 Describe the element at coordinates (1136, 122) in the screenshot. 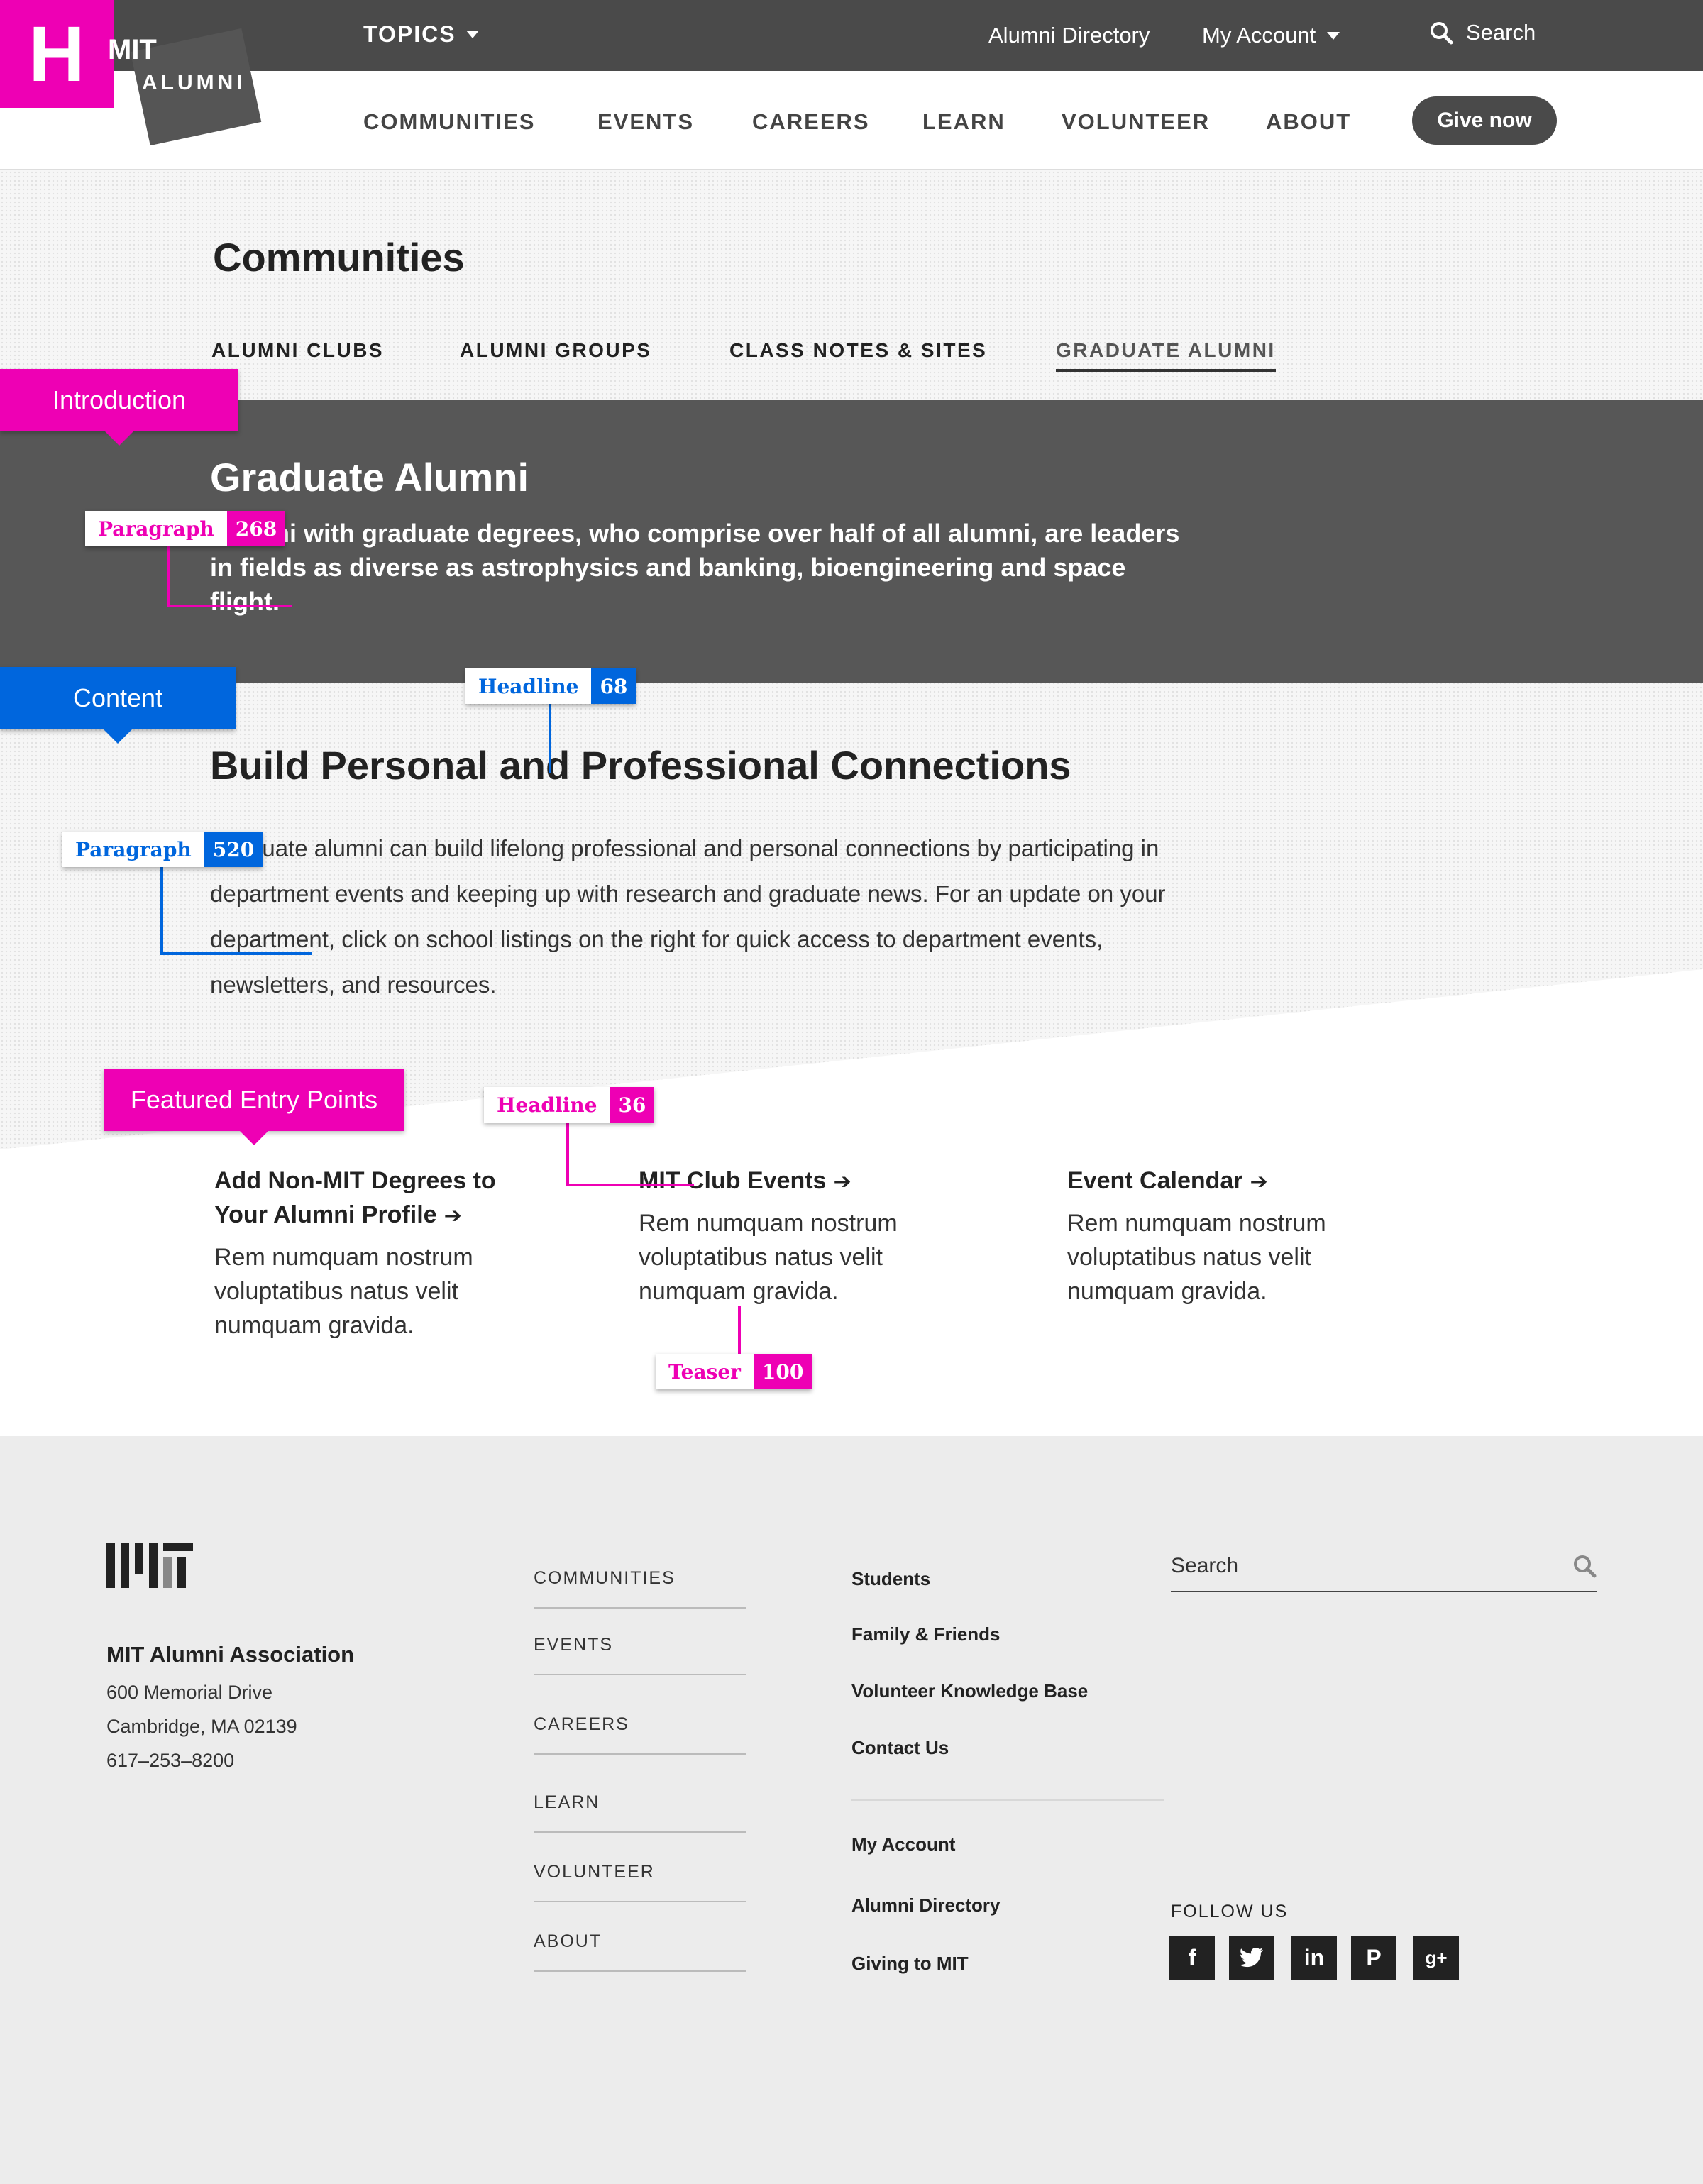

I see `nav-volunteer: VOLUNTEER` at that location.